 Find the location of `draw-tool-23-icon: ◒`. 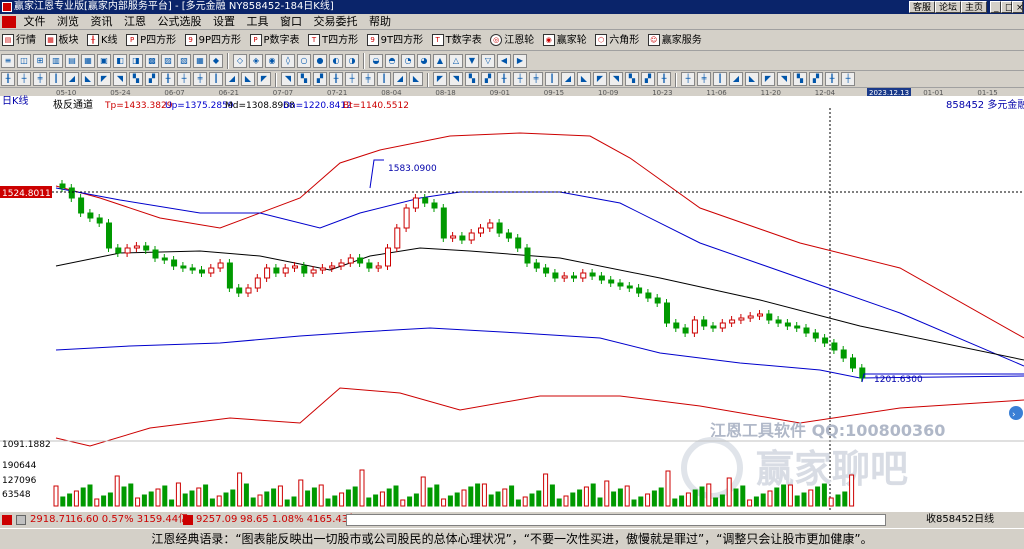

draw-tool-23-icon: ◒ is located at coordinates (376, 61).